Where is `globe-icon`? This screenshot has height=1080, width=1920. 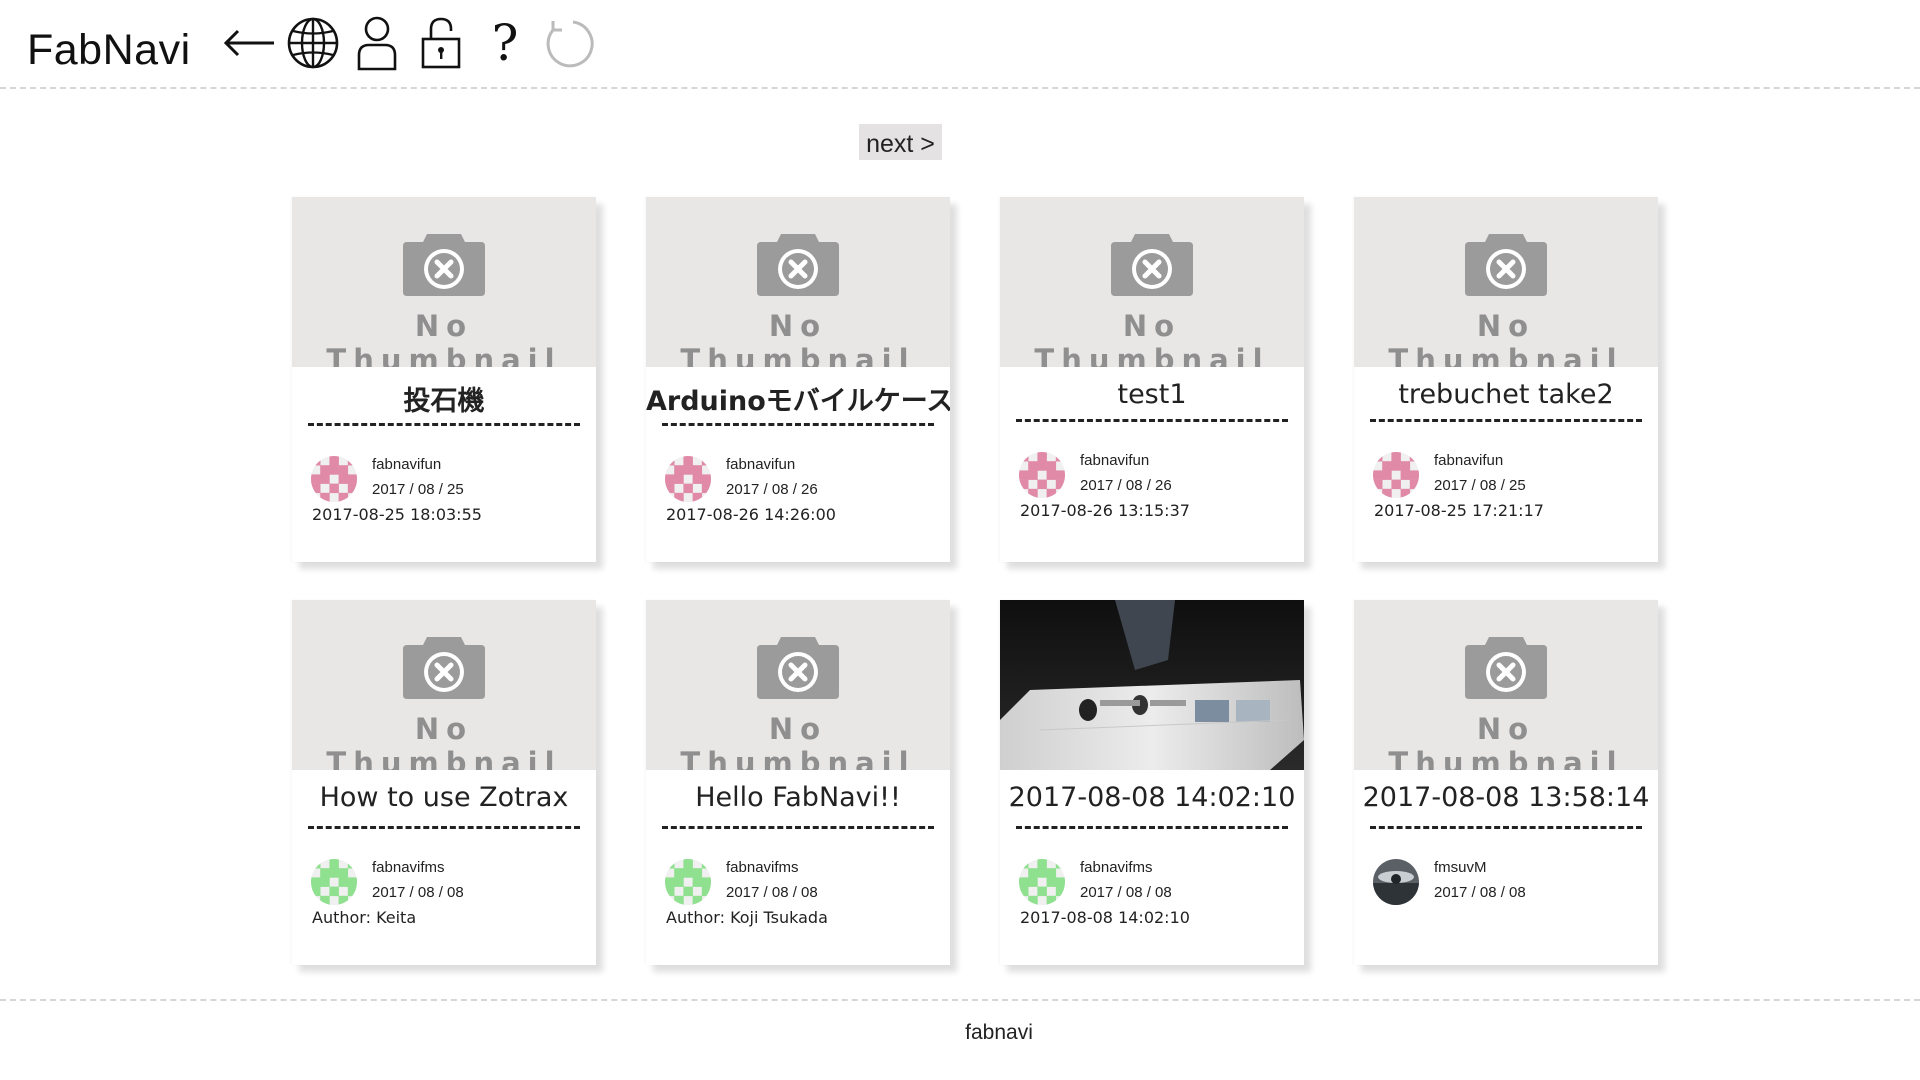
globe-icon is located at coordinates (313, 43).